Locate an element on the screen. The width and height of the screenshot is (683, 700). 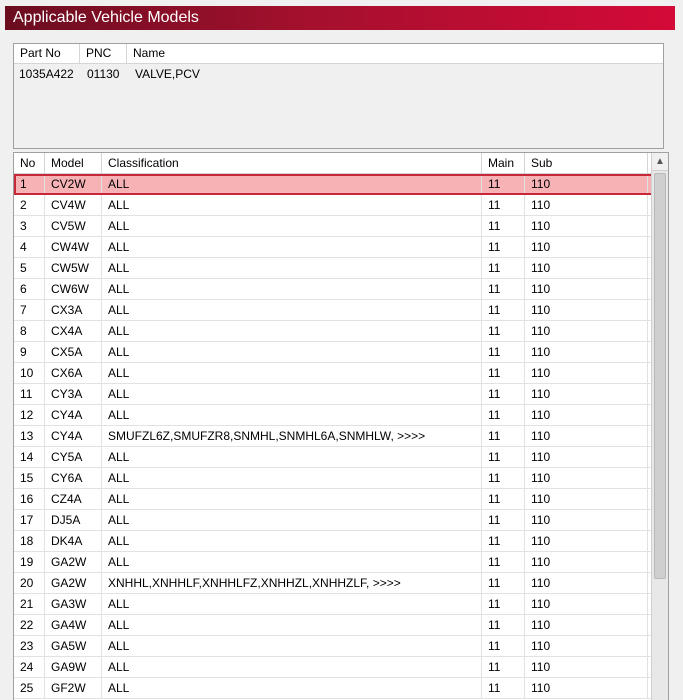
table-row: 2 CV4W ALL 11 110 is located at coordinates (341, 205).